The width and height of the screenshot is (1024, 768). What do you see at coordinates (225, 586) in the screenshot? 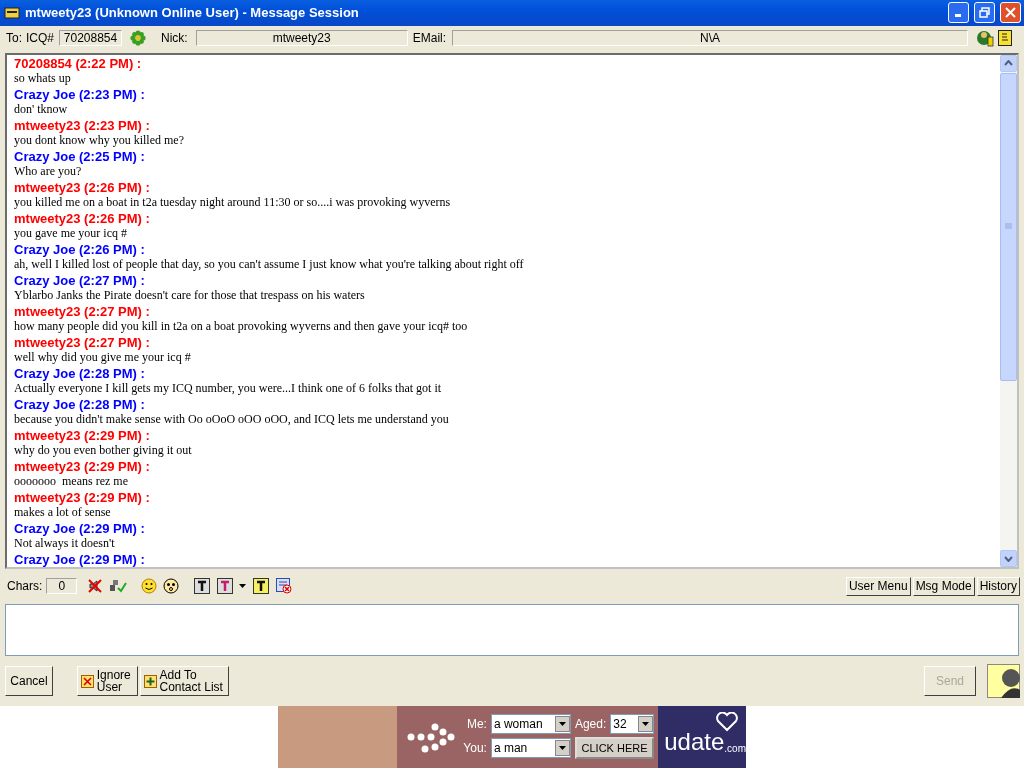
I see `text-color-icon` at bounding box center [225, 586].